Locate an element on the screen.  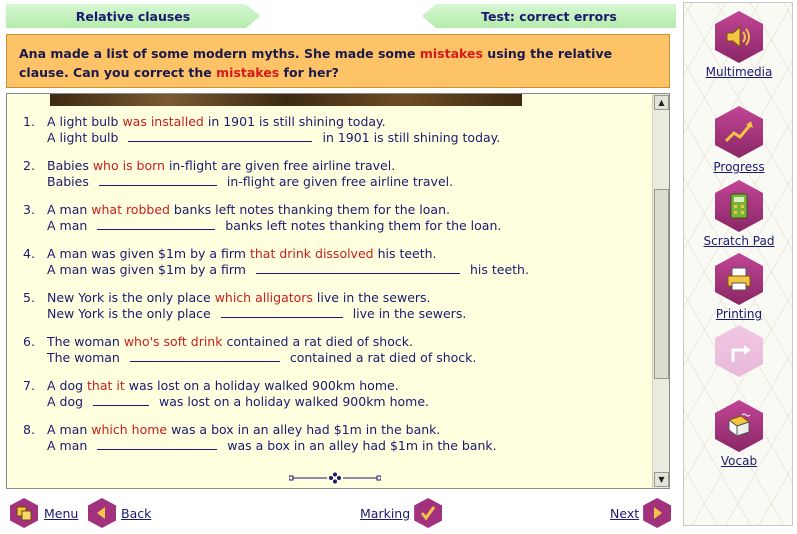
sidebar-item-scratch-pad: Scratch Pad is located at coordinates (739, 214).